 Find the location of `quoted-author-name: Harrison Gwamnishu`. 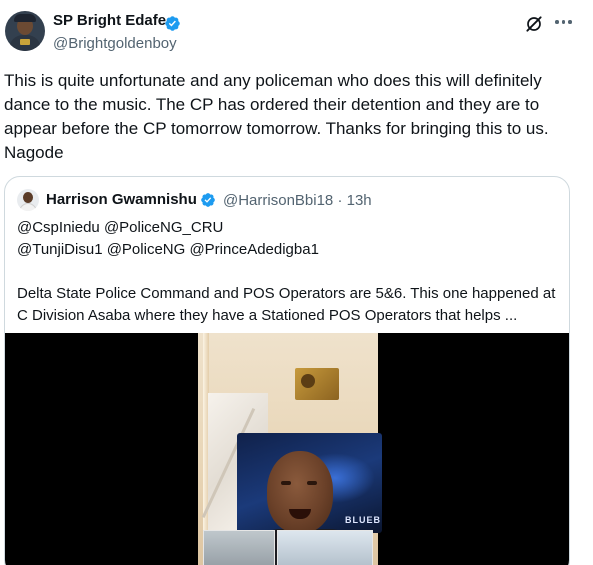

quoted-author-name: Harrison Gwamnishu is located at coordinates (121, 199).